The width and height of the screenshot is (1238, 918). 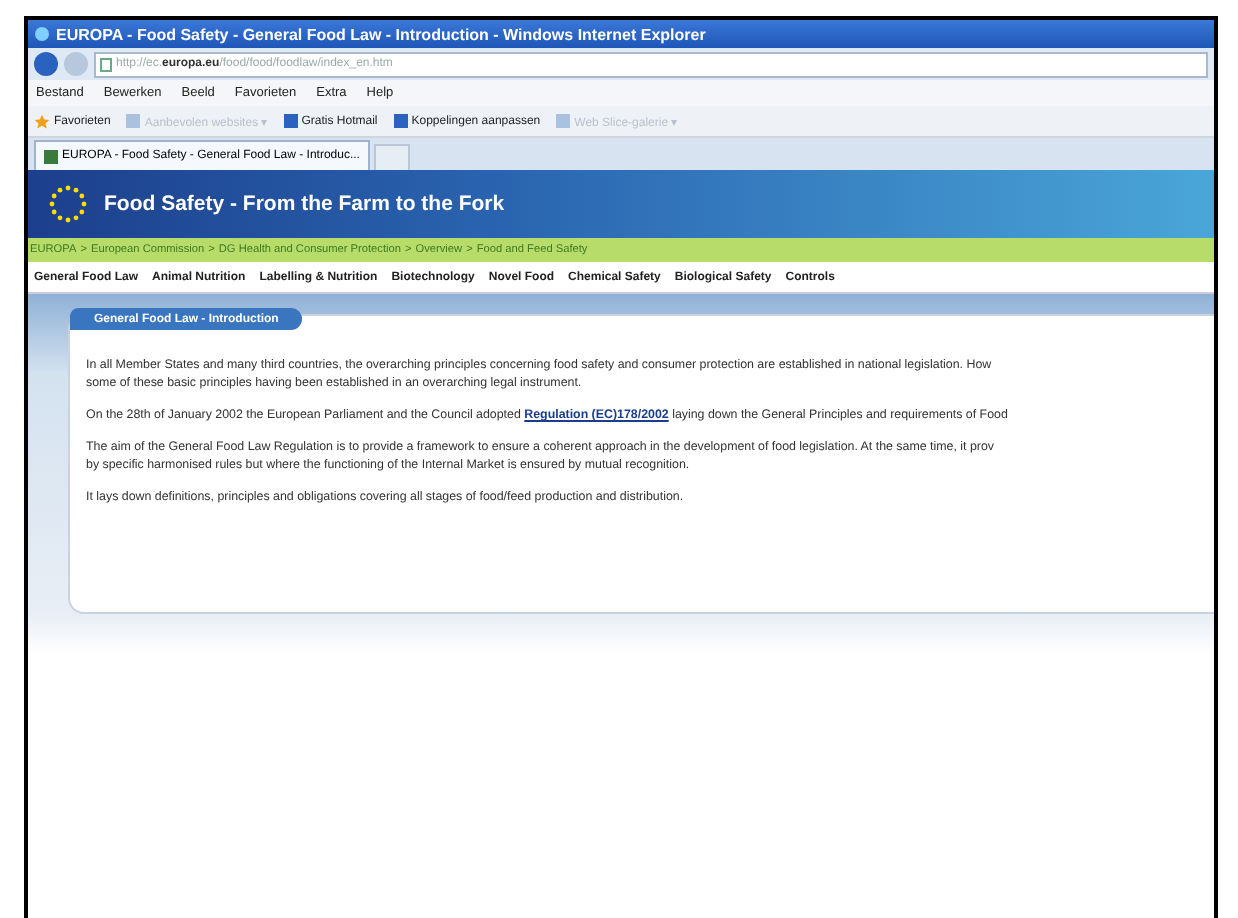 What do you see at coordinates (42, 34) in the screenshot?
I see `browser-icon` at bounding box center [42, 34].